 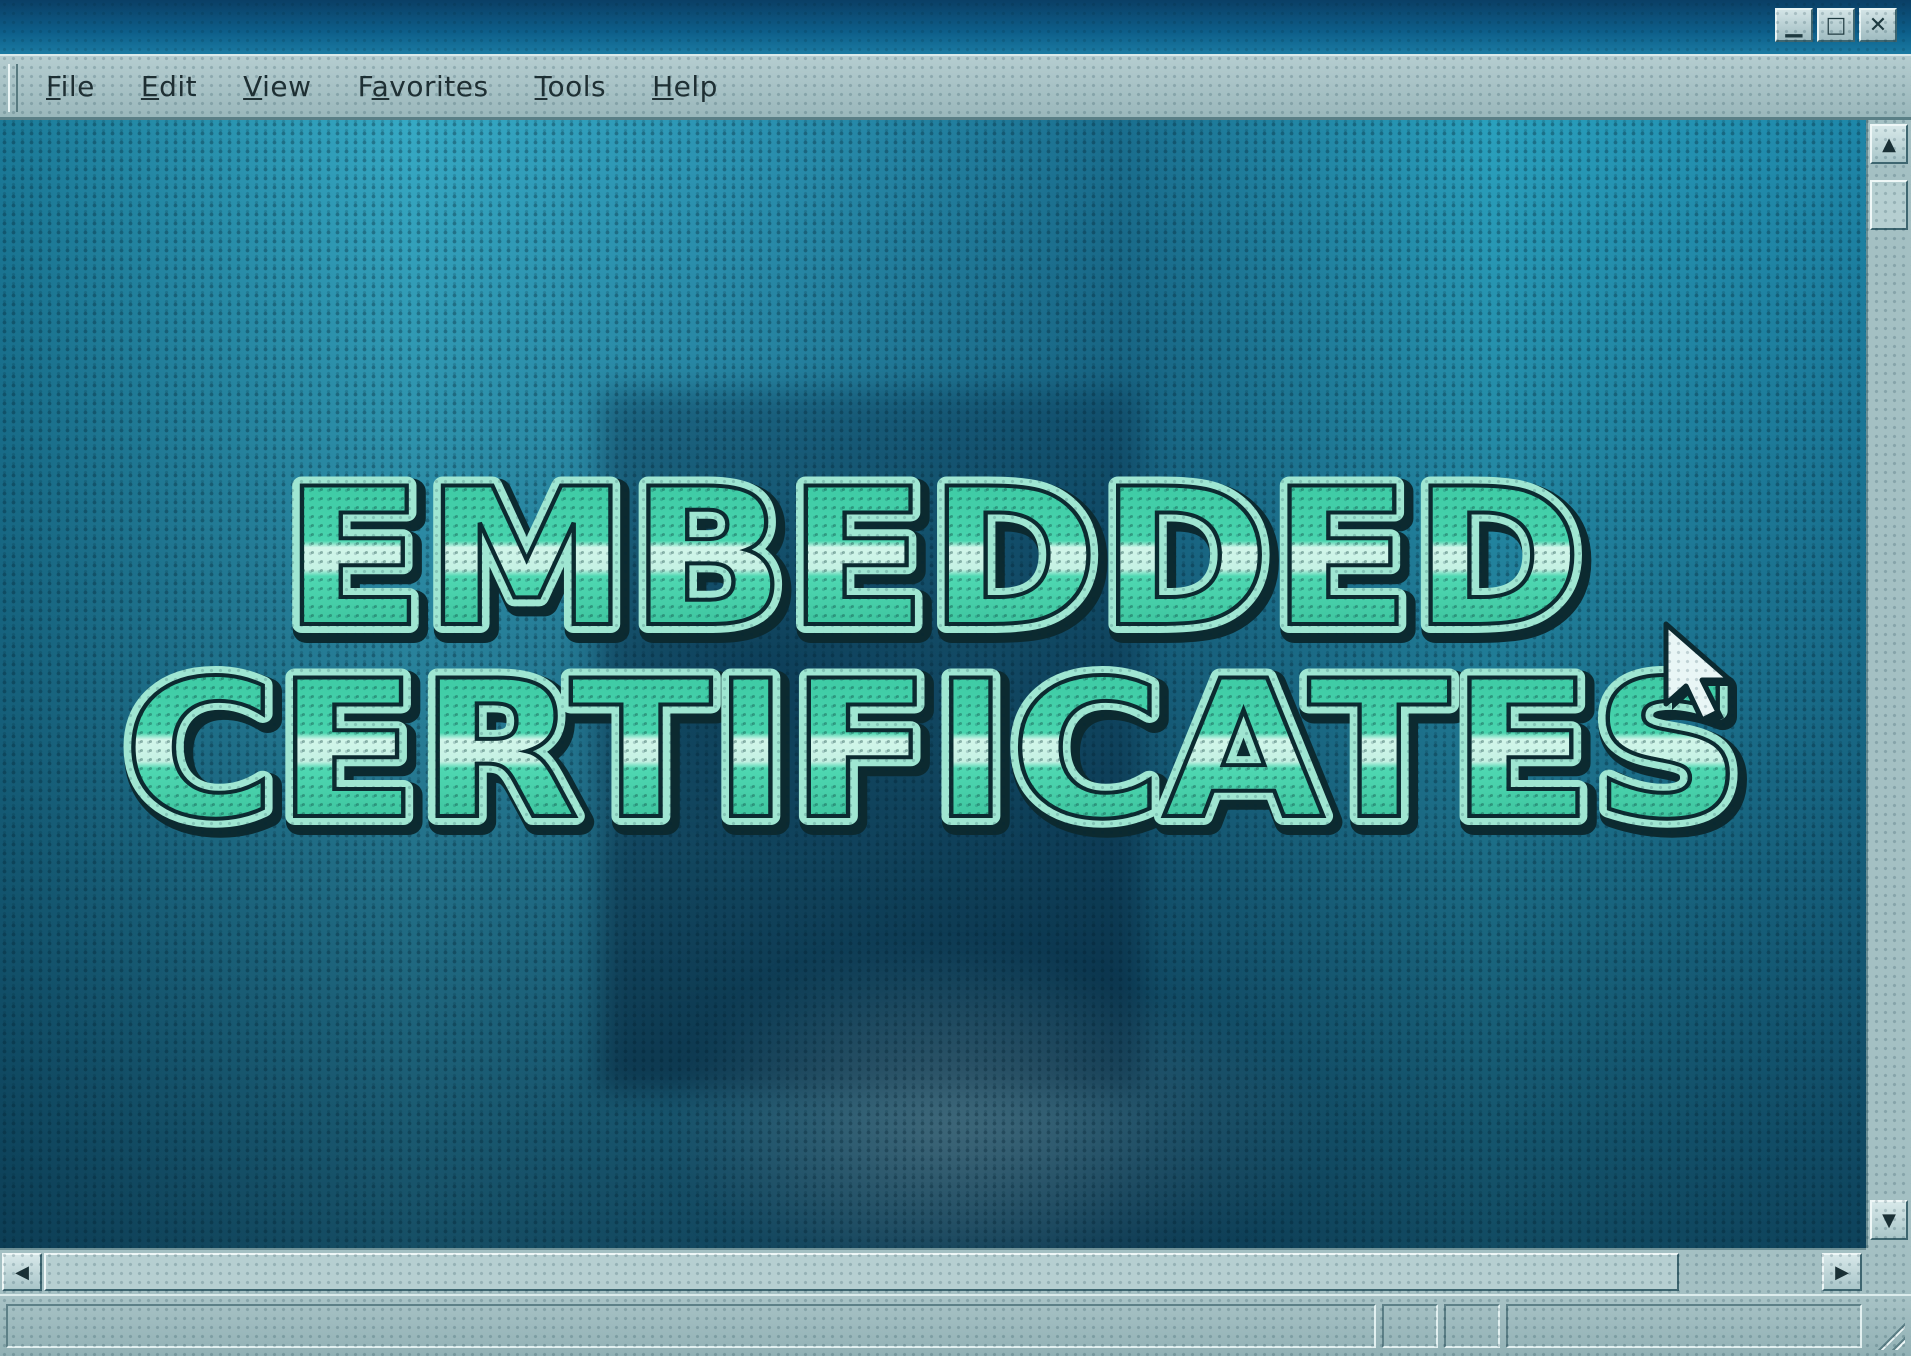 I want to click on headline-line2-texture: CERTIFICATES, so click(x=933, y=750).